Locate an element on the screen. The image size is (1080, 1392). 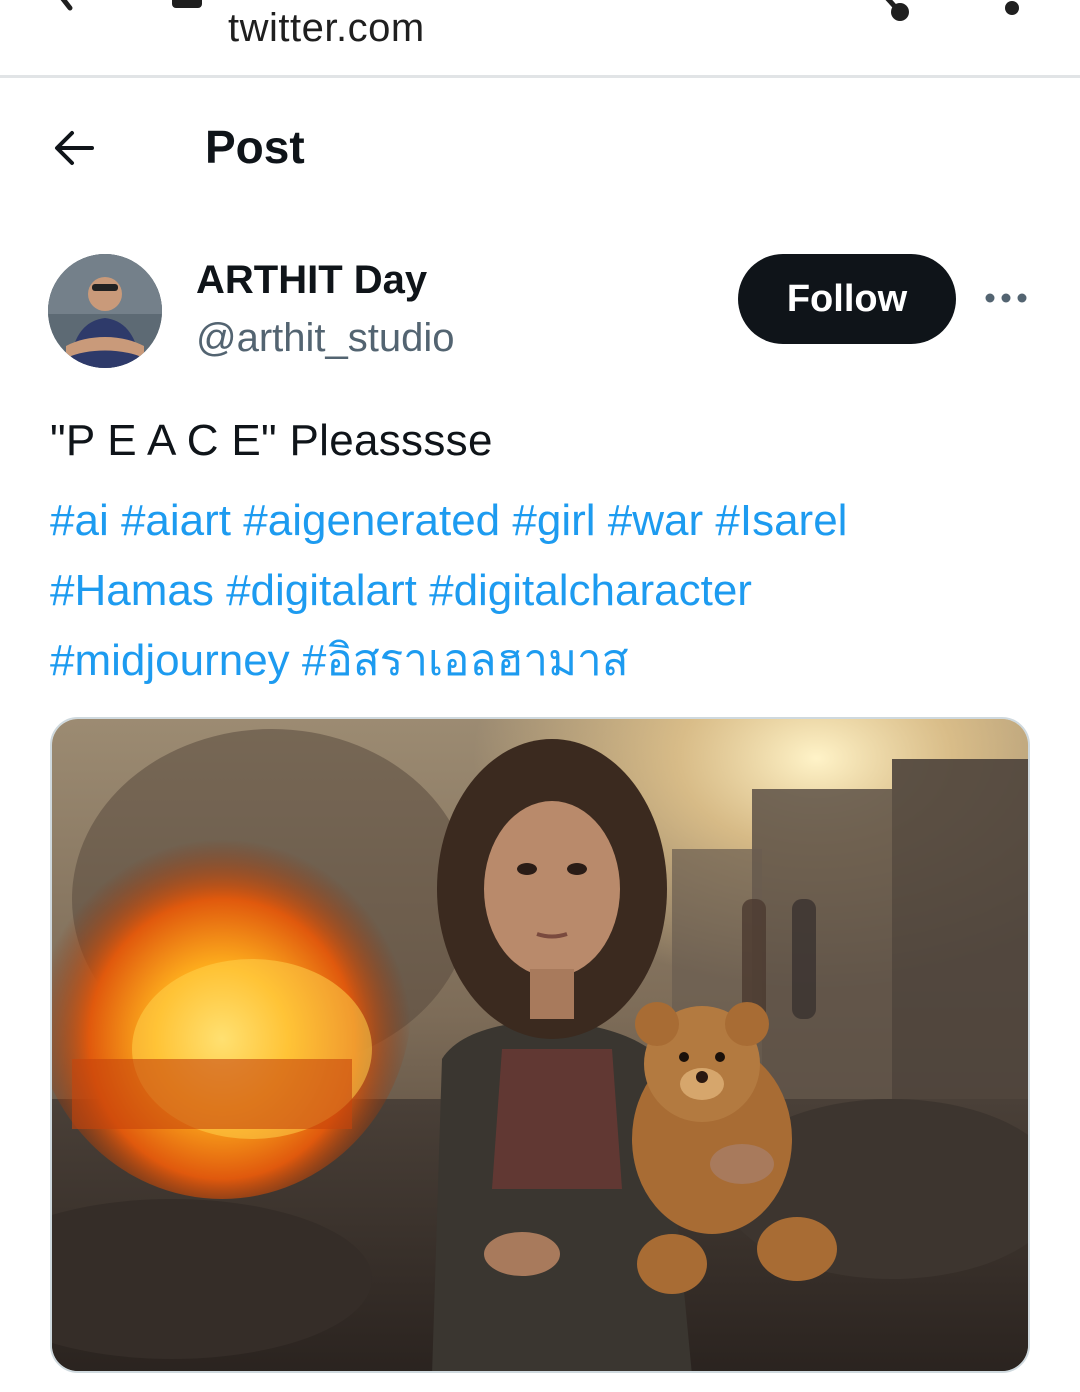
follow-button: Follow is located at coordinates (847, 299).